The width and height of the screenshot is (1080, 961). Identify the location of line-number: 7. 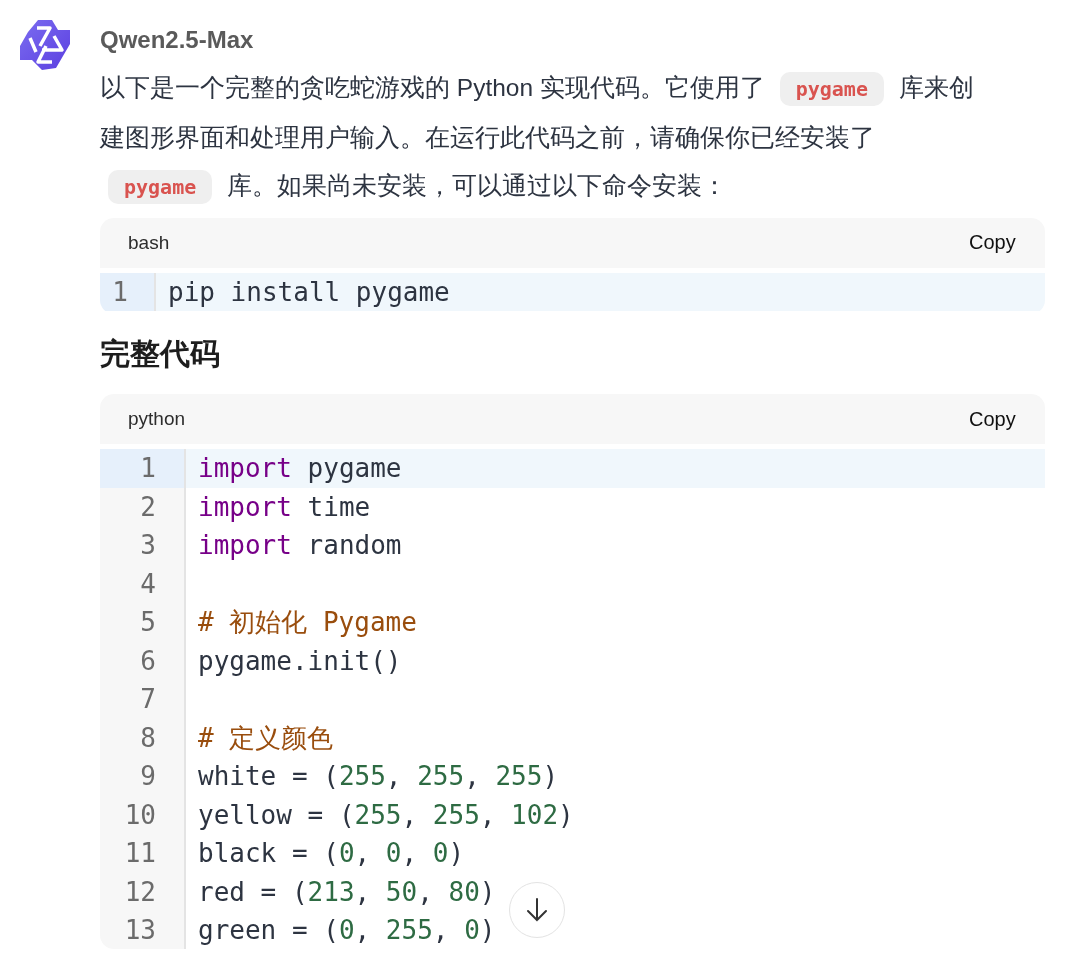
(143, 699).